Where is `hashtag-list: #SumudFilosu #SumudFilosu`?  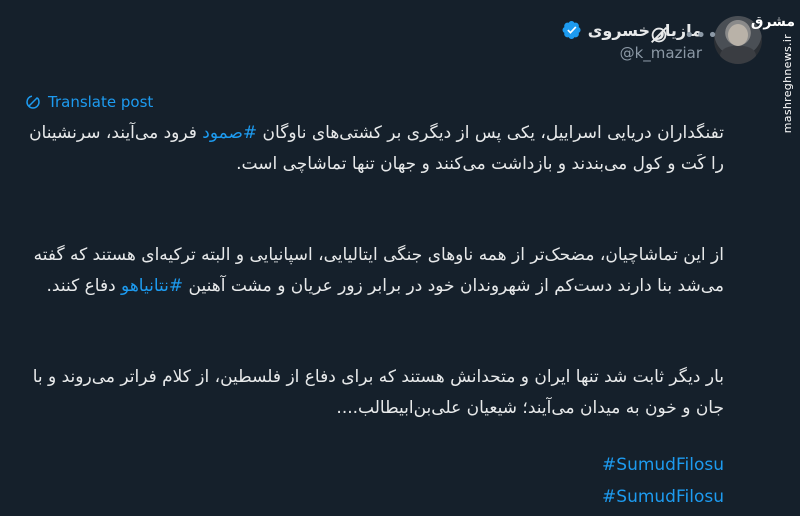 hashtag-list: #SumudFilosu #SumudFilosu is located at coordinates (374, 481).